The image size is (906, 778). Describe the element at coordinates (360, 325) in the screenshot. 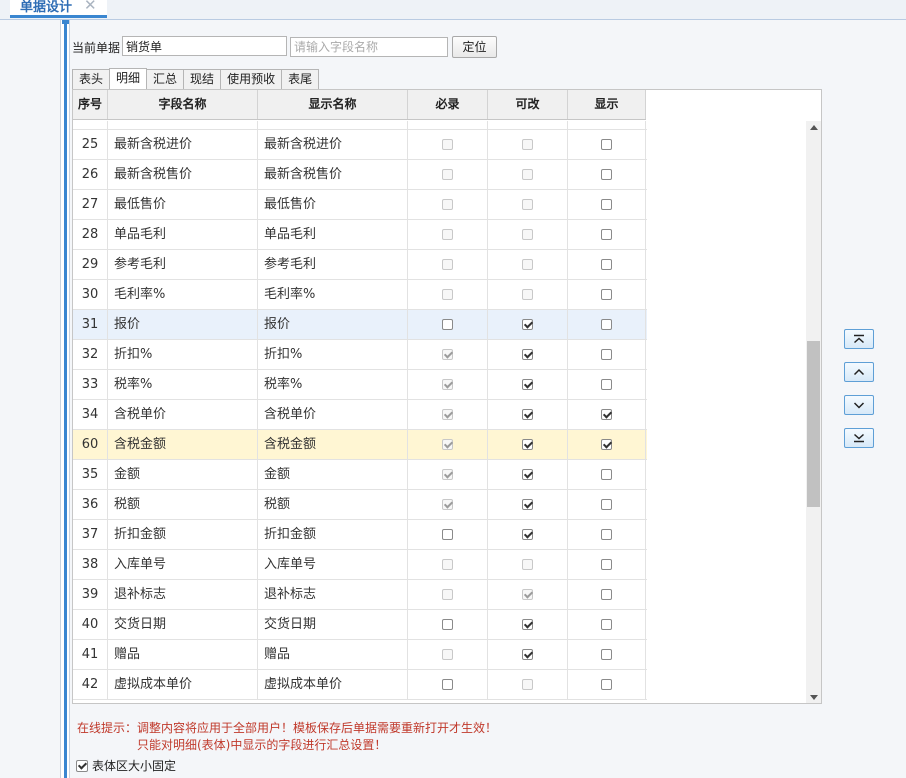

I see `table-row: 31 报价 报价` at that location.